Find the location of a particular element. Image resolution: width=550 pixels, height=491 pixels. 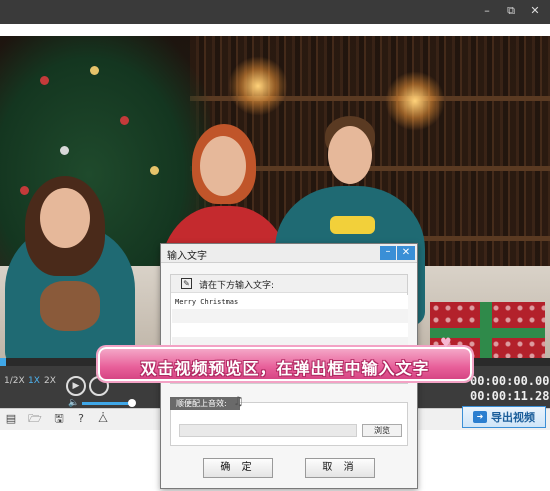

dialog-title: 输入文字 is located at coordinates (187, 256).